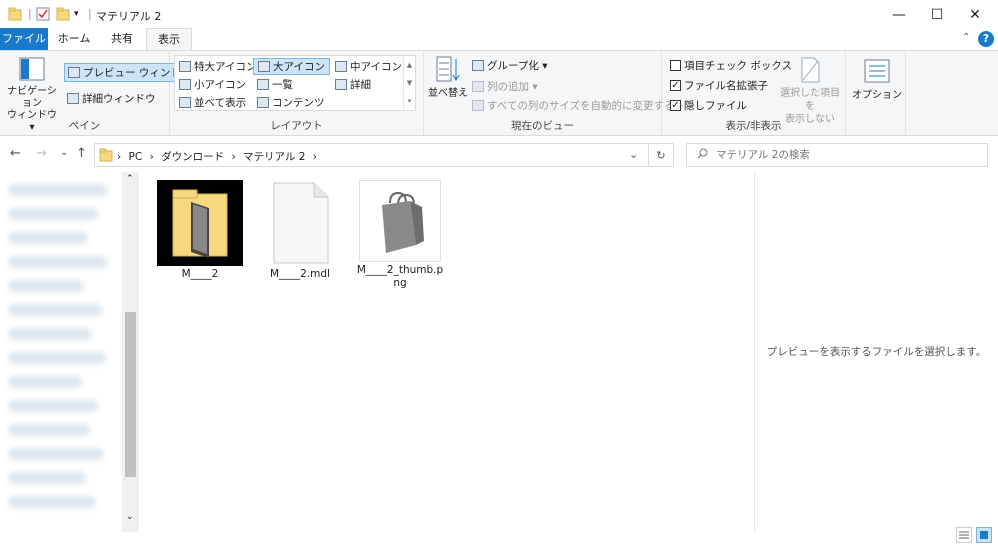 This screenshot has width=998, height=546. I want to click on breadcrumb-downloads: ダウンロード, so click(192, 157).